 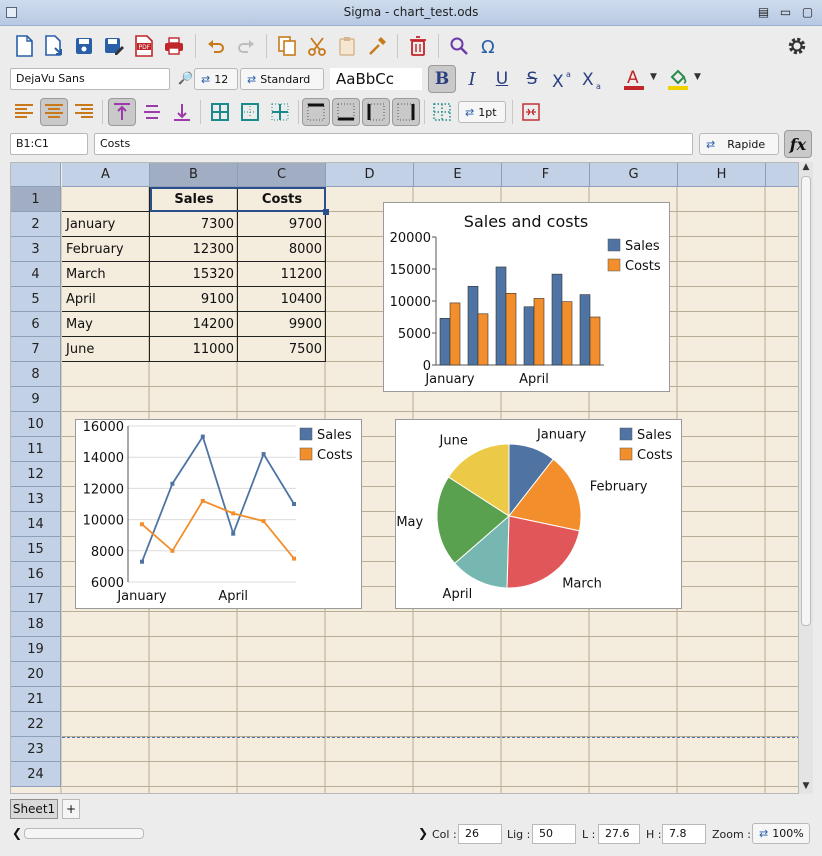 I want to click on italic-button: I, so click(x=472, y=79).